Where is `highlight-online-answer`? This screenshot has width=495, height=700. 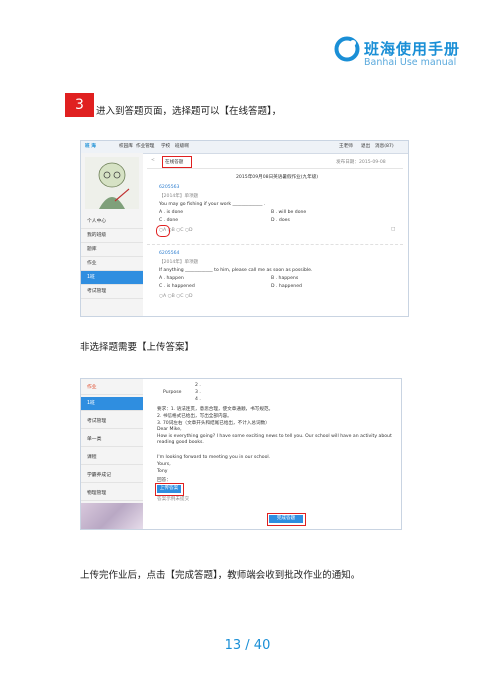 highlight-online-answer is located at coordinates (177, 162).